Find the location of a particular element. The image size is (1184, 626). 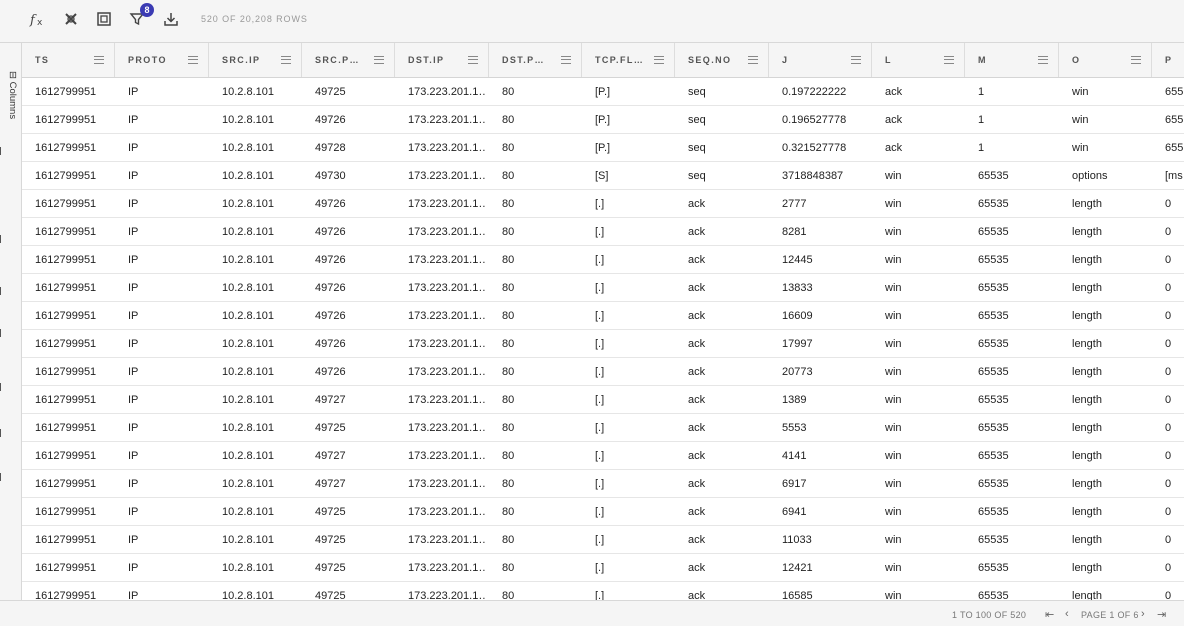

prev-page-icon: ‹ is located at coordinates (1067, 614).